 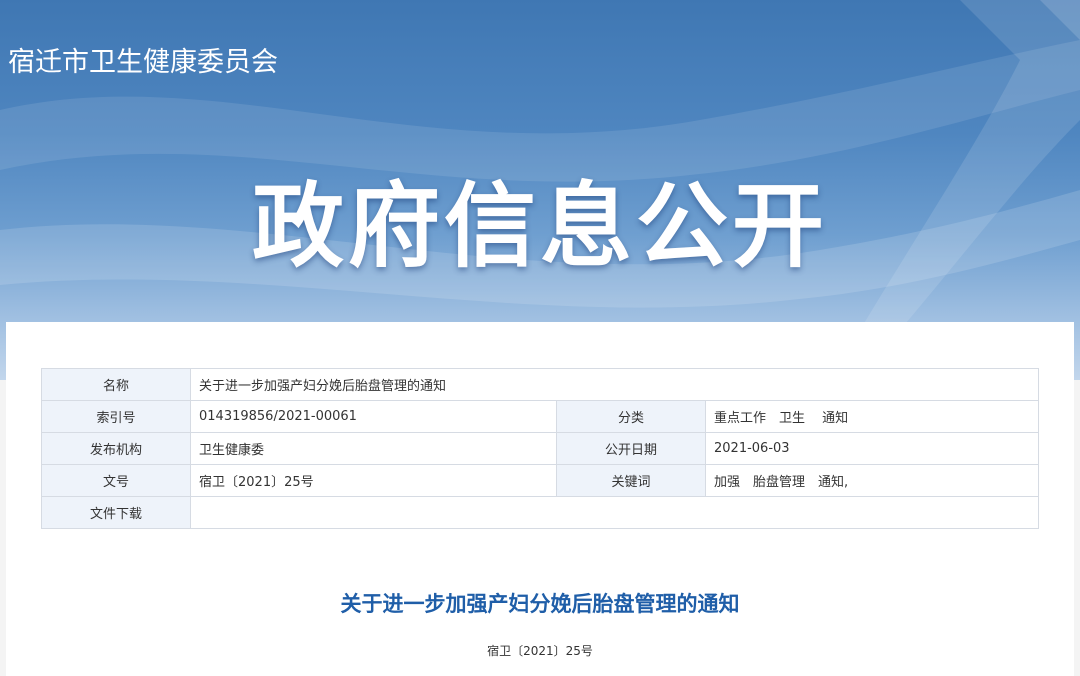 I want to click on publisher-value: 卫生健康委, so click(x=373, y=448).